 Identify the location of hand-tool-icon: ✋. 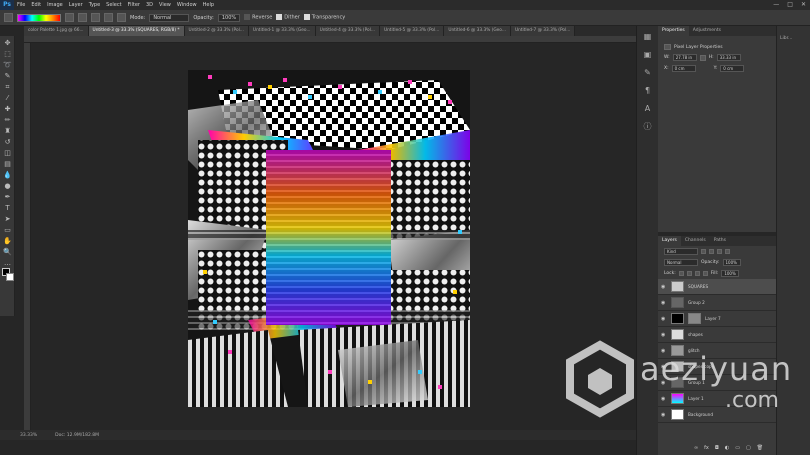
(7, 241).